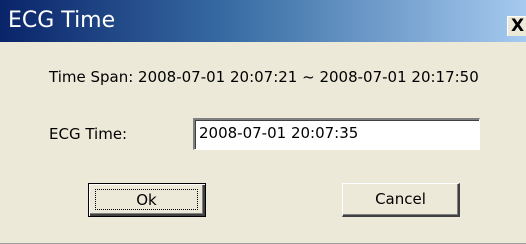 The height and width of the screenshot is (244, 526). I want to click on close-button: X, so click(516, 26).